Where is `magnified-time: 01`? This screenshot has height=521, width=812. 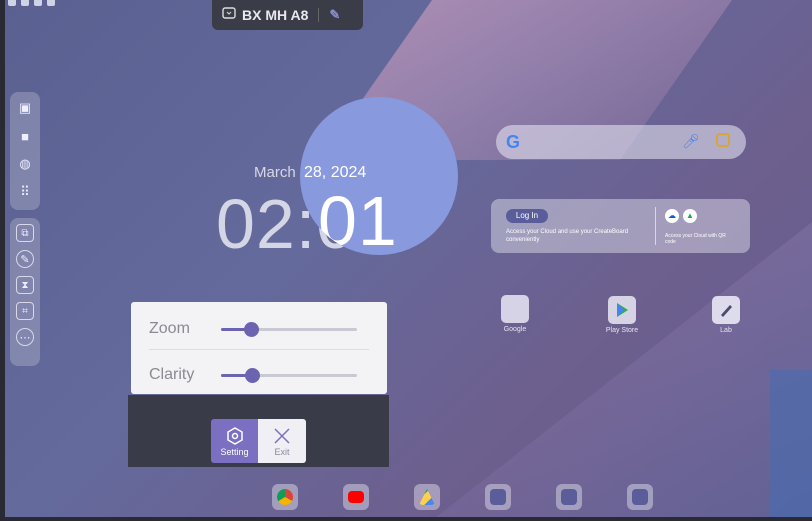
magnified-time: 01 is located at coordinates (358, 218).